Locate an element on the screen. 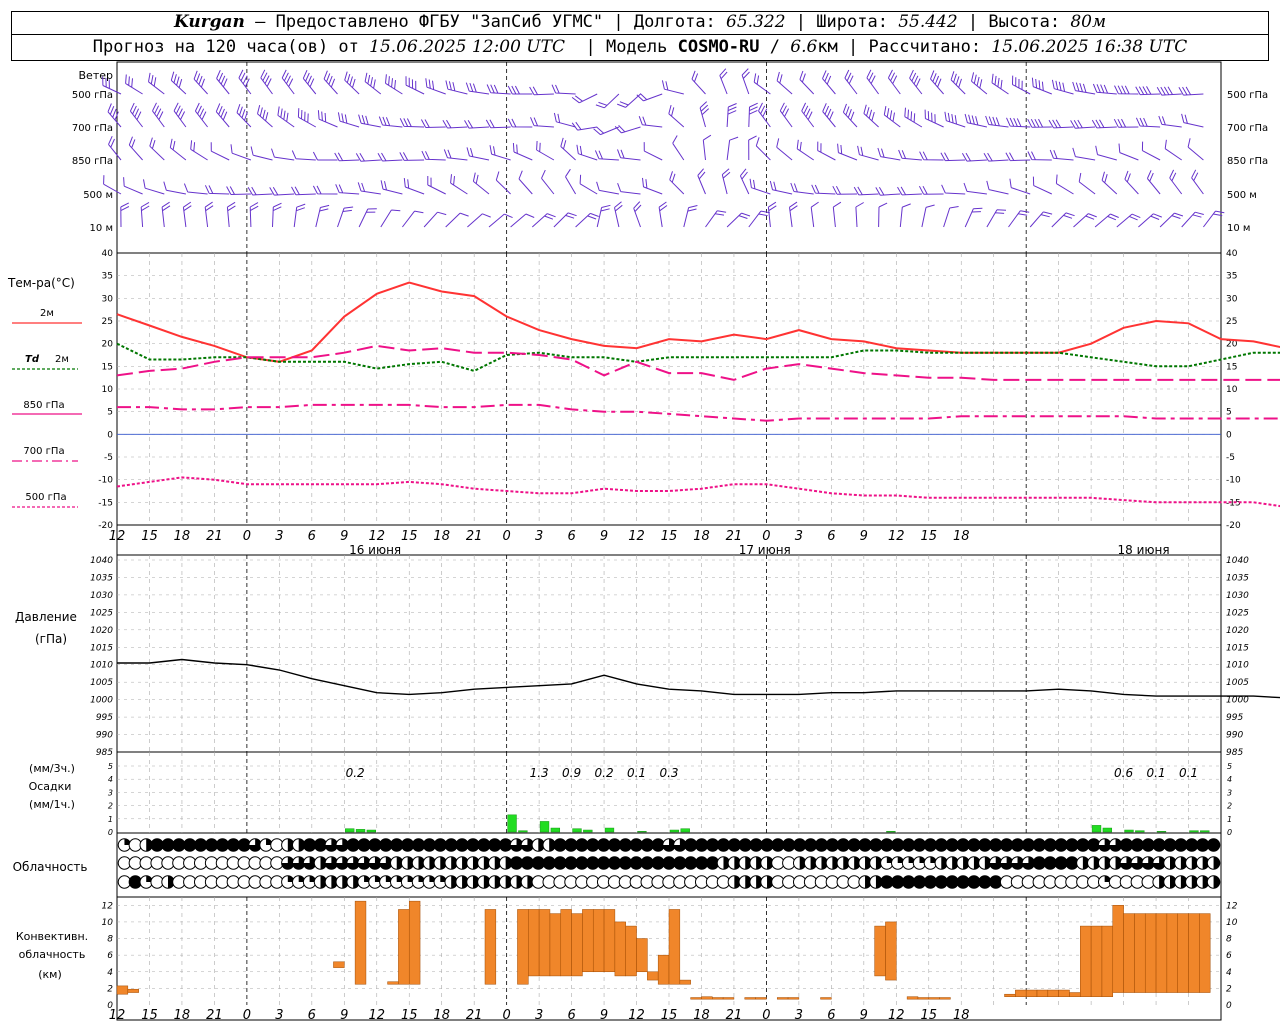 The height and width of the screenshot is (1024, 1280). legend-700-label: 700 гПа is located at coordinates (43, 451).